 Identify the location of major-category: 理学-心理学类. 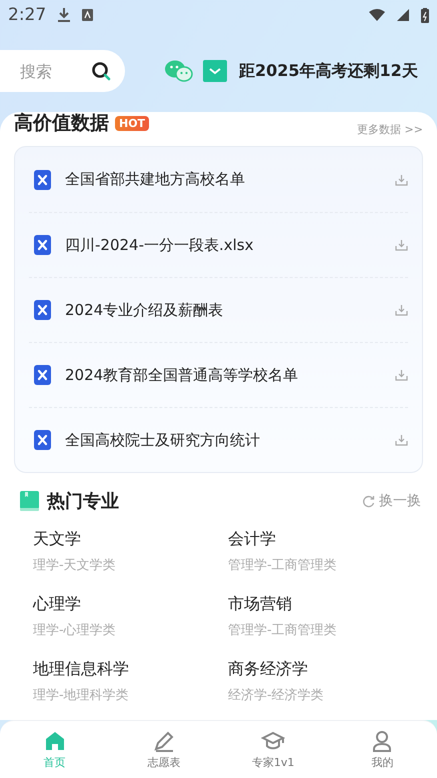
(75, 630).